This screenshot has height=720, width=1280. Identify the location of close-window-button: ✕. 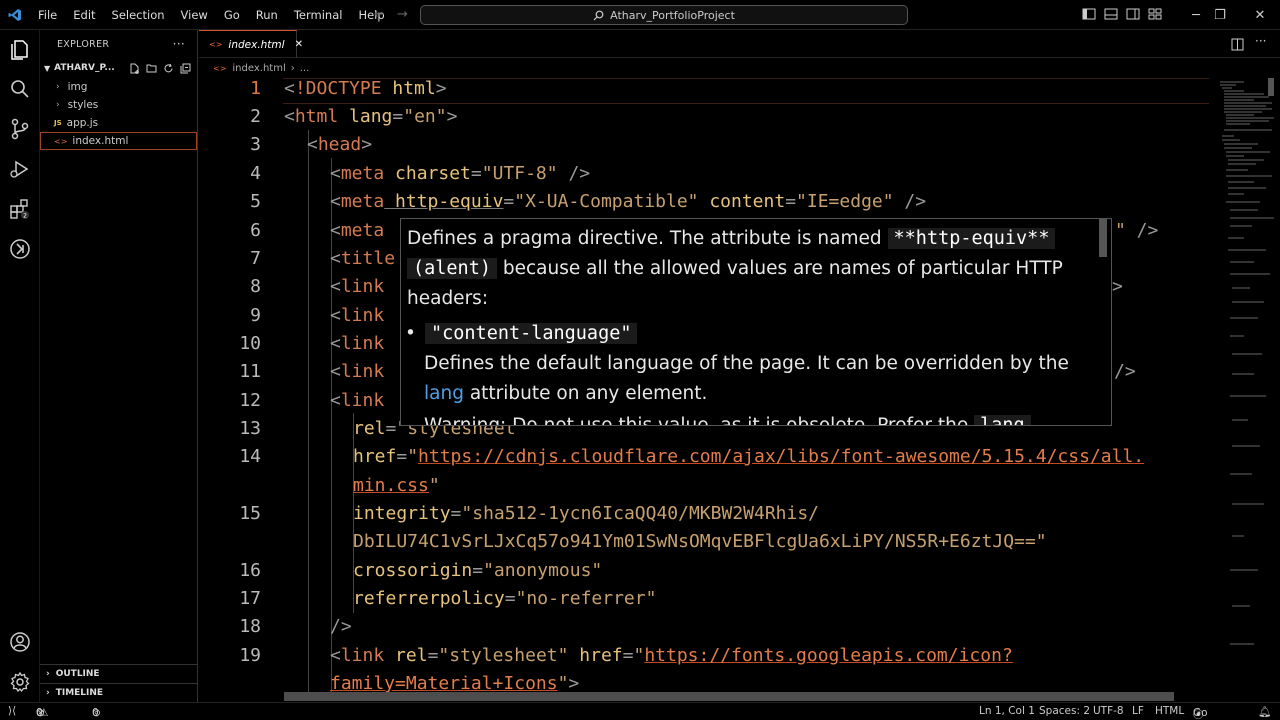
(1260, 15).